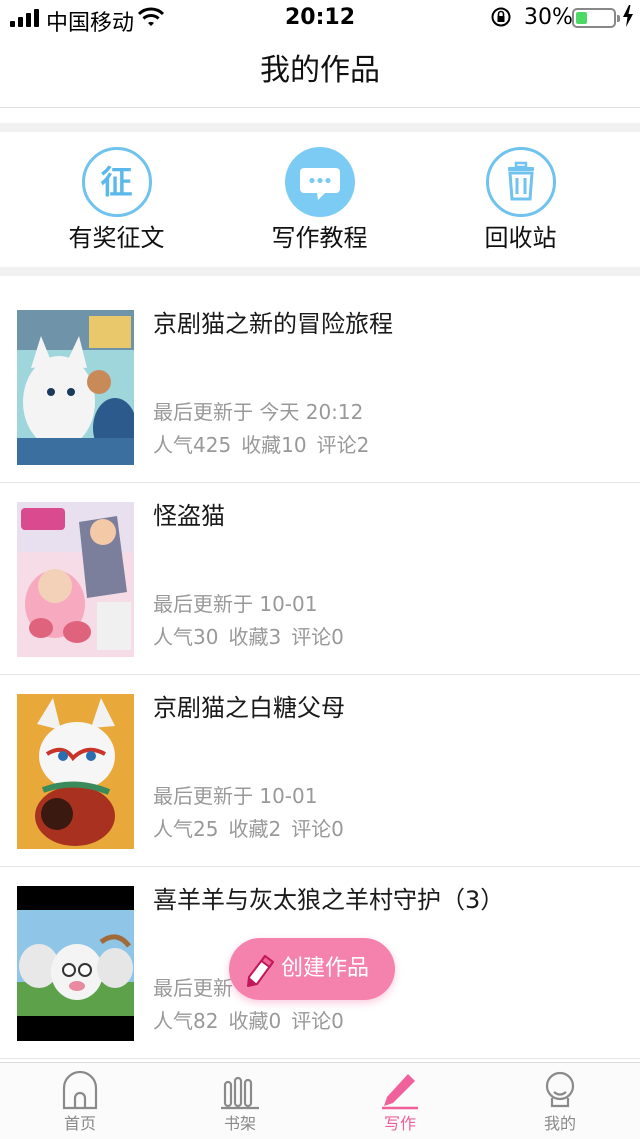  I want to click on favorites-count: 收藏2, so click(255, 829).